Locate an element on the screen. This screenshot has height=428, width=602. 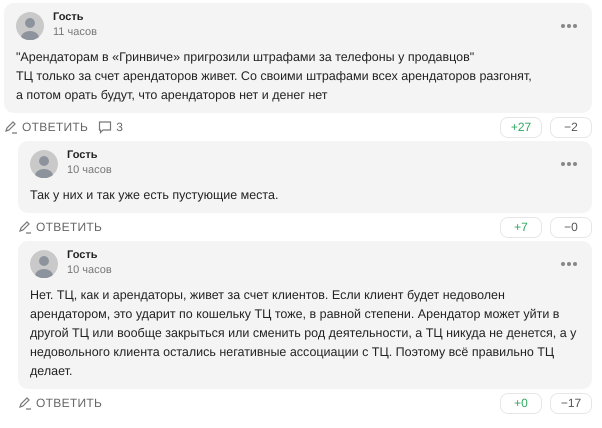
comment-text: Так у них и так уже есть пустующие места. is located at coordinates (155, 195).